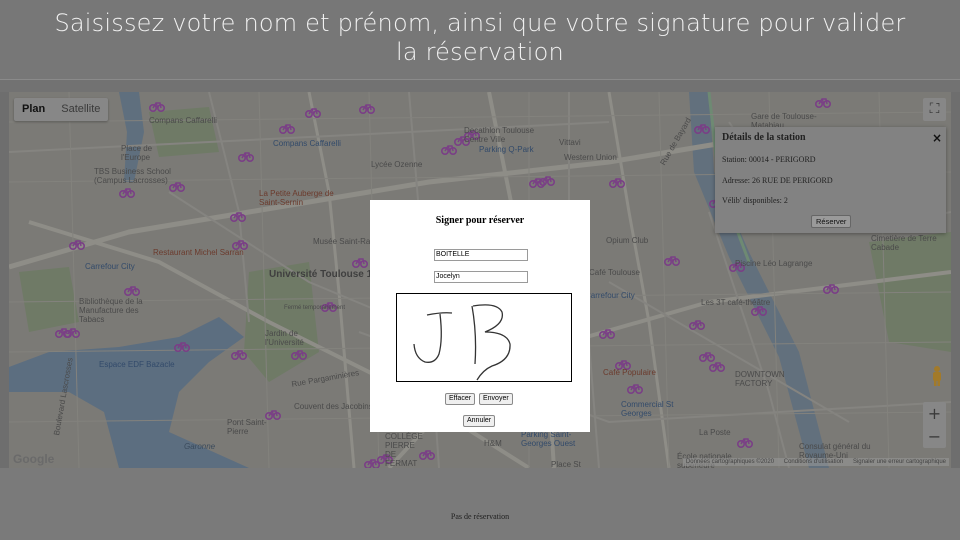 The width and height of the screenshot is (960, 540). What do you see at coordinates (647, 409) in the screenshot?
I see `map-label-commercial: Commercial St Georges` at bounding box center [647, 409].